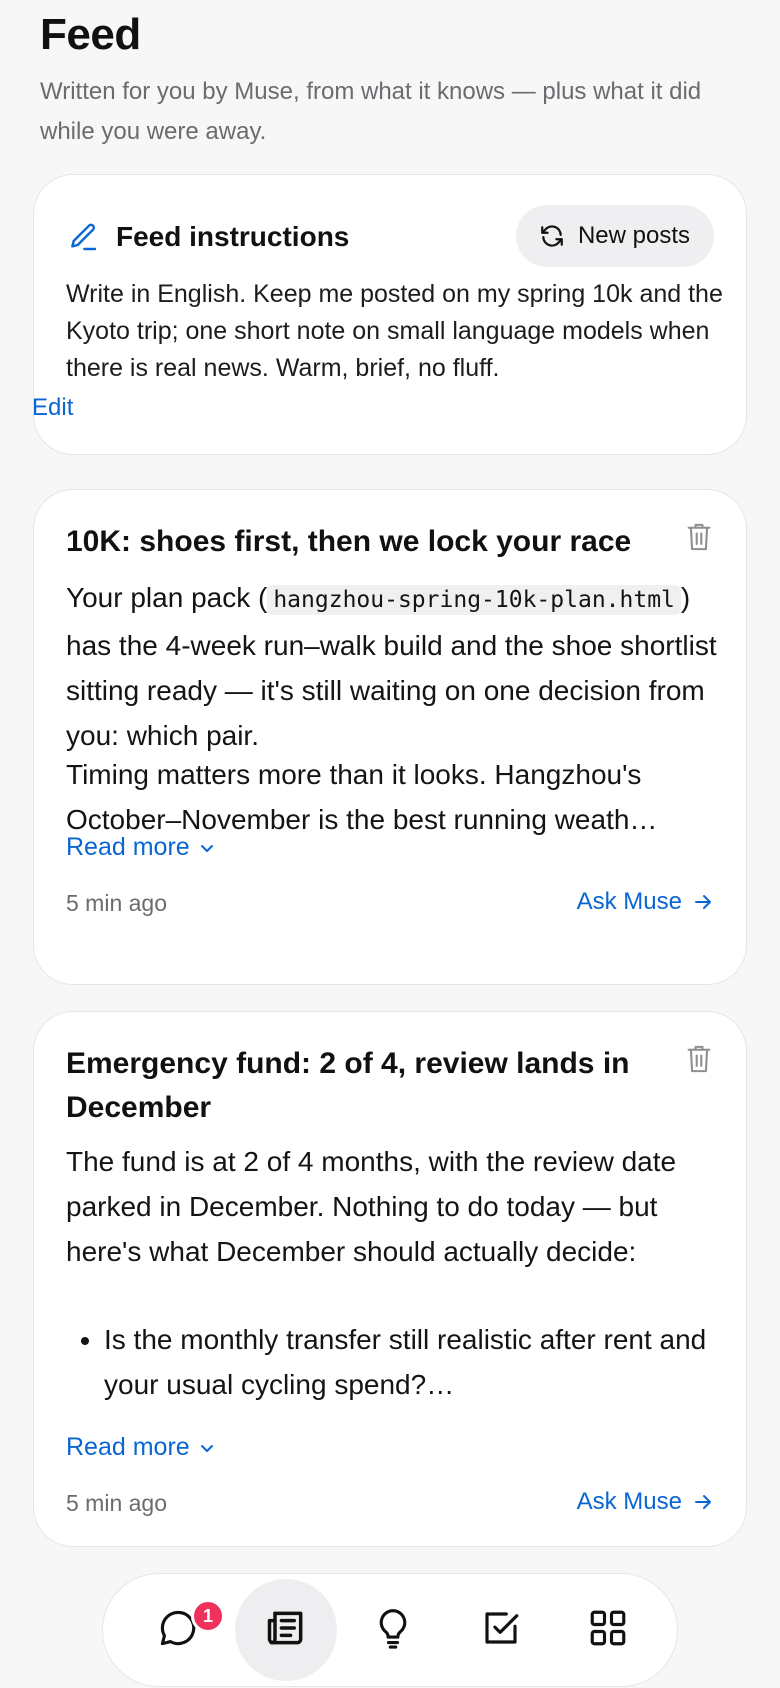 Image resolution: width=780 pixels, height=1688 pixels. I want to click on feed-icon, so click(286, 1630).